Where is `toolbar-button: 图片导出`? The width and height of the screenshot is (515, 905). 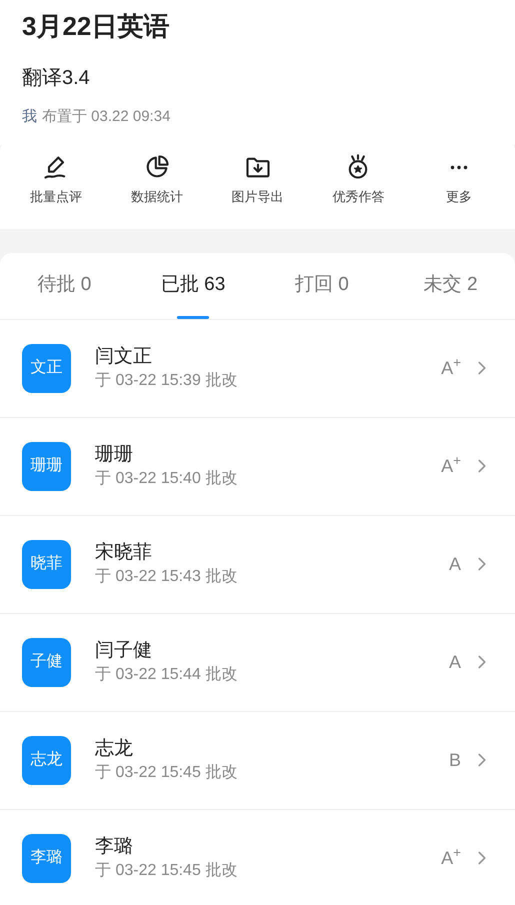 toolbar-button: 图片导出 is located at coordinates (258, 179).